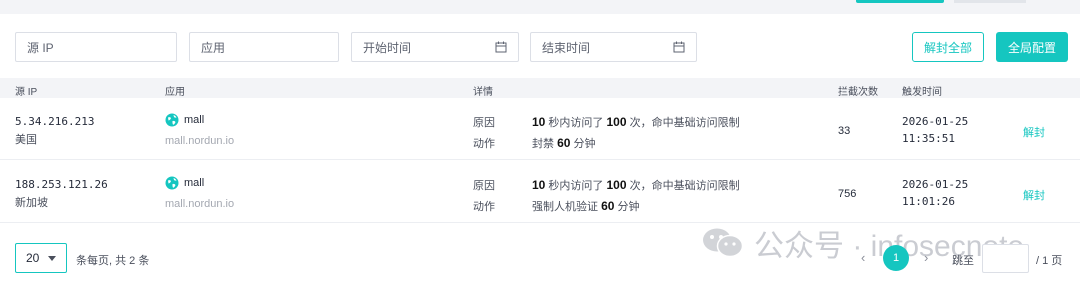  I want to click on action-text: 强制人机验证 60 分钟, so click(585, 206).